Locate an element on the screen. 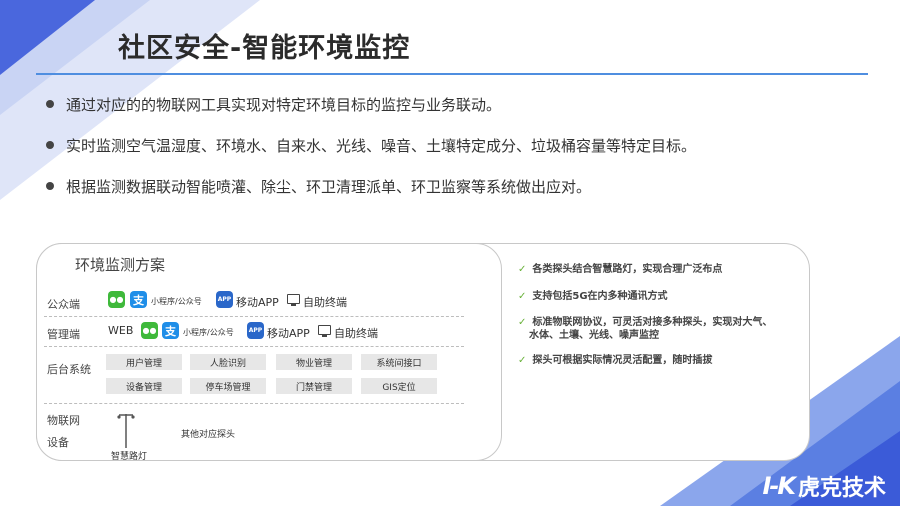 The height and width of the screenshot is (506, 900). access-control-button: 门禁管理 is located at coordinates (314, 386).